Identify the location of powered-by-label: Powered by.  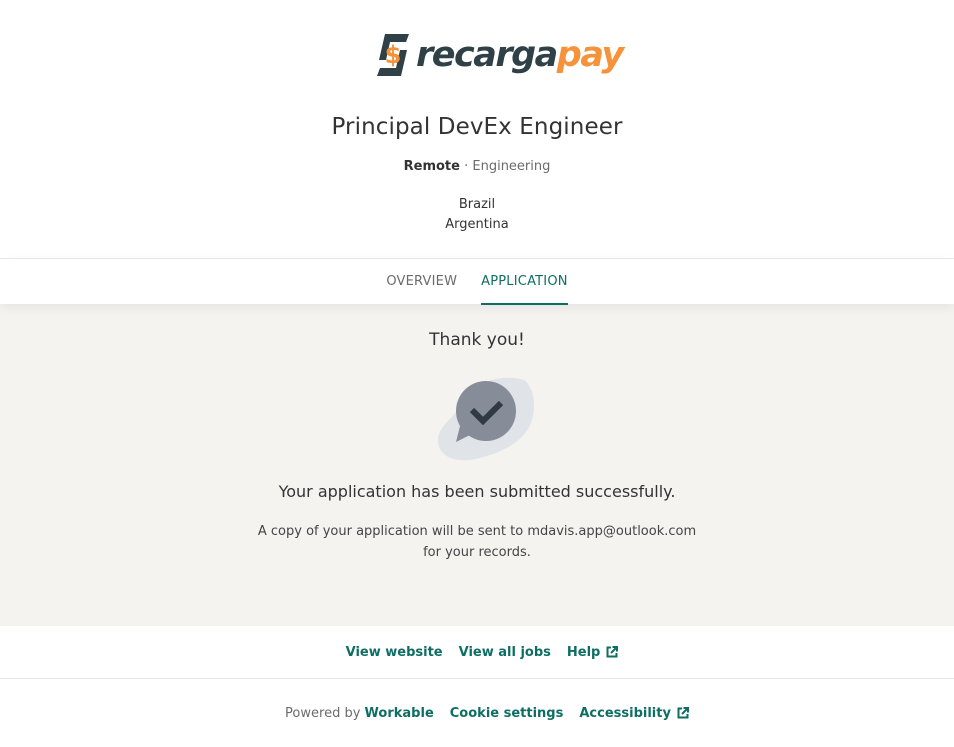
(323, 713).